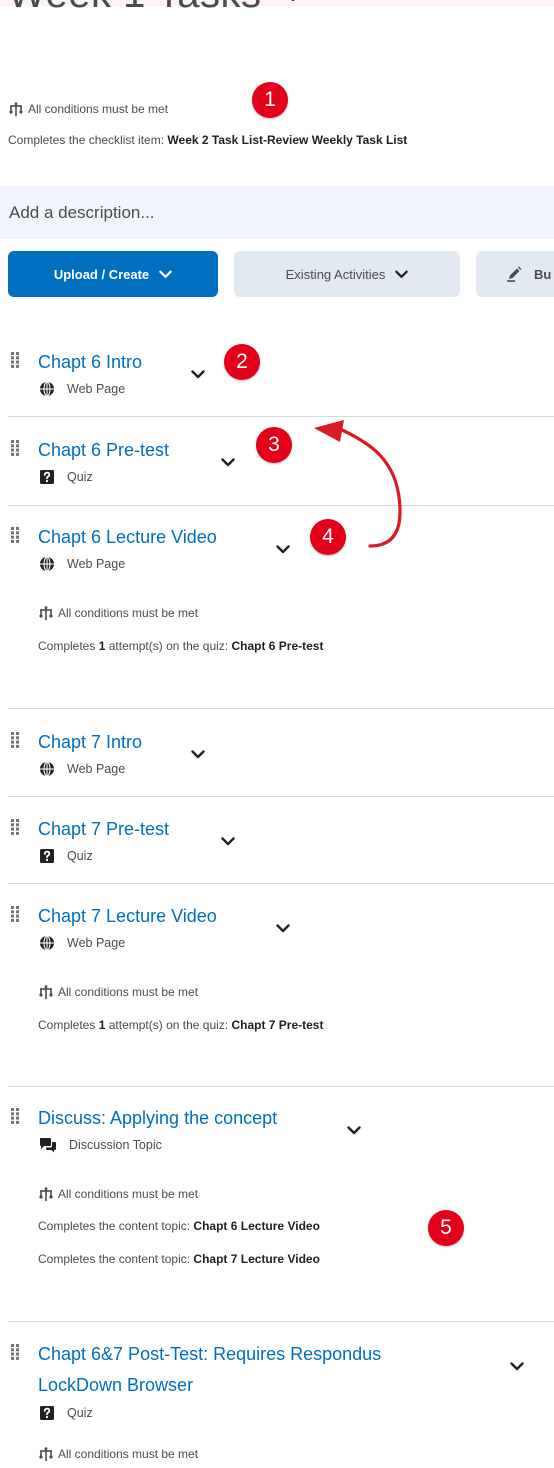  What do you see at coordinates (90, 362) in the screenshot?
I see `item-title: Chapt 6 Intro` at bounding box center [90, 362].